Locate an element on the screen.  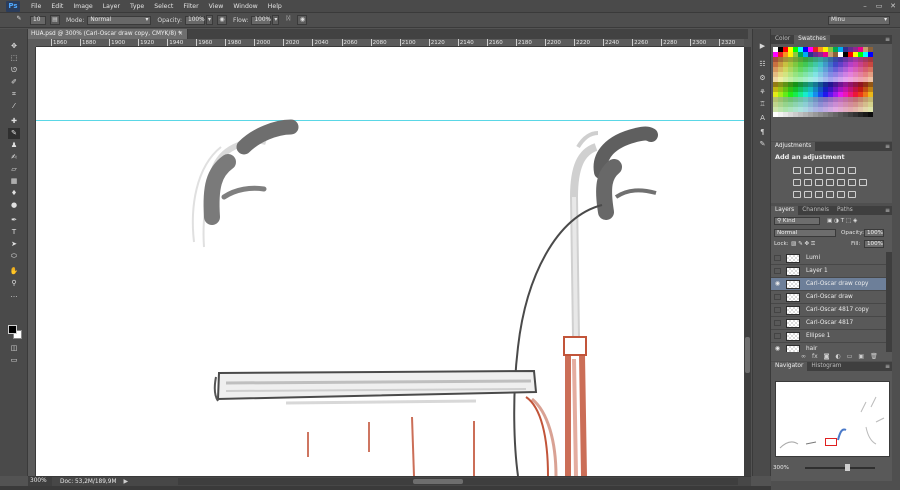
maximize-button: ▭ is located at coordinates (879, 6).